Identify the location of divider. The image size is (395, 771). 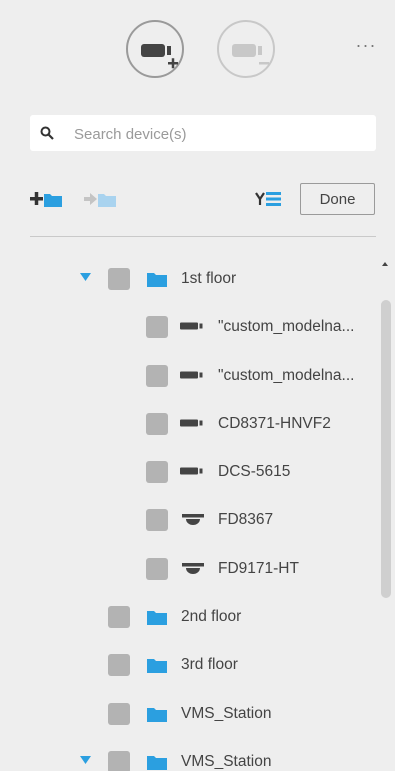
(203, 236).